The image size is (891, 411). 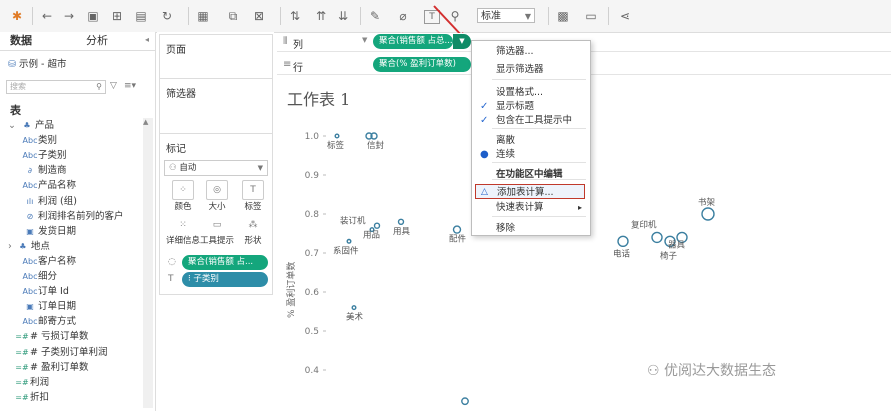 What do you see at coordinates (403, 16) in the screenshot?
I see `group-icon: ⌀` at bounding box center [403, 16].